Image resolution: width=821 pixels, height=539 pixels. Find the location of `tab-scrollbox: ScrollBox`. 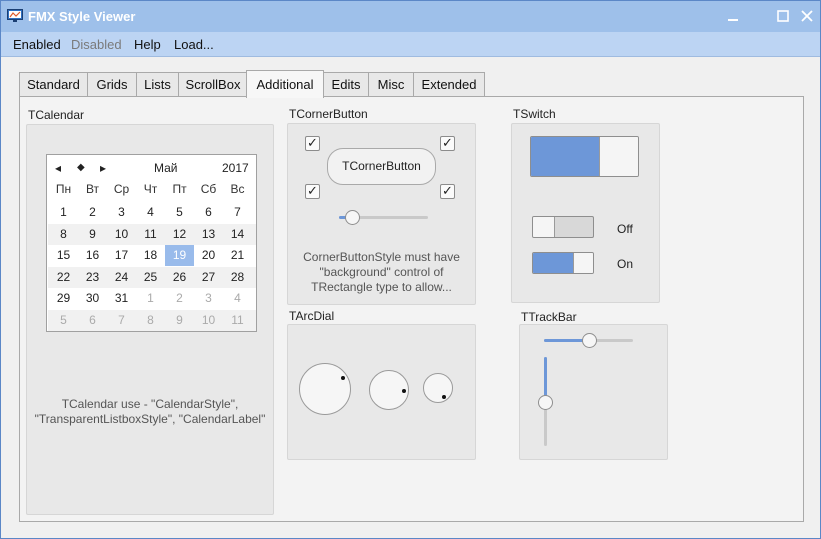

tab-scrollbox: ScrollBox is located at coordinates (213, 84).